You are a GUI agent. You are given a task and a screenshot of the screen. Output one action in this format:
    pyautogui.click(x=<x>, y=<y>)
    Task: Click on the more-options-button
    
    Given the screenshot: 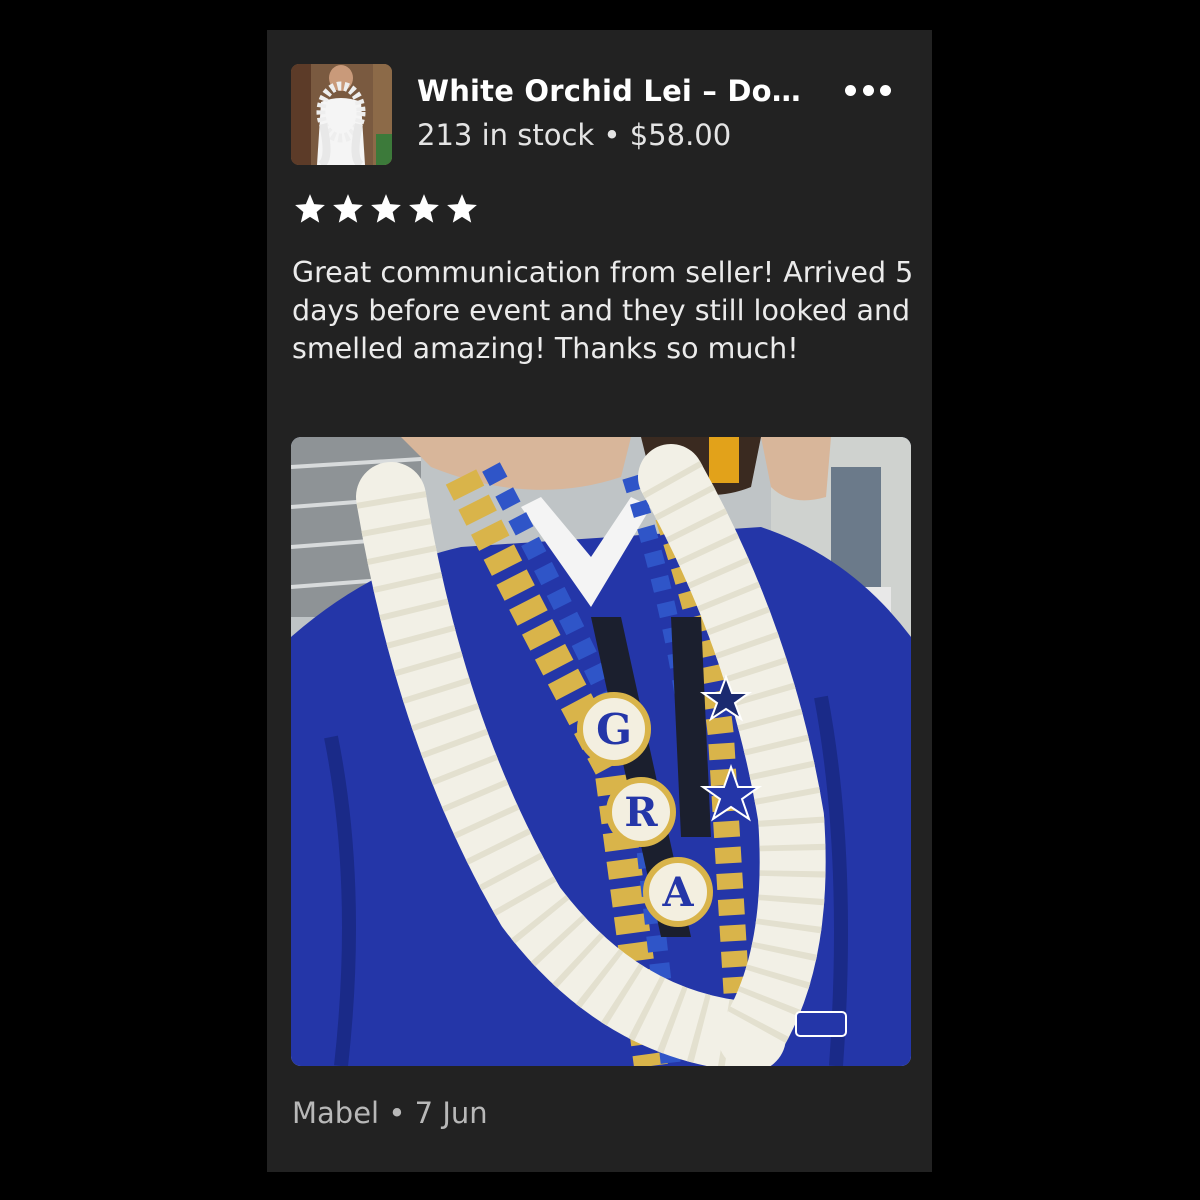 What is the action you would take?
    pyautogui.click(x=868, y=90)
    